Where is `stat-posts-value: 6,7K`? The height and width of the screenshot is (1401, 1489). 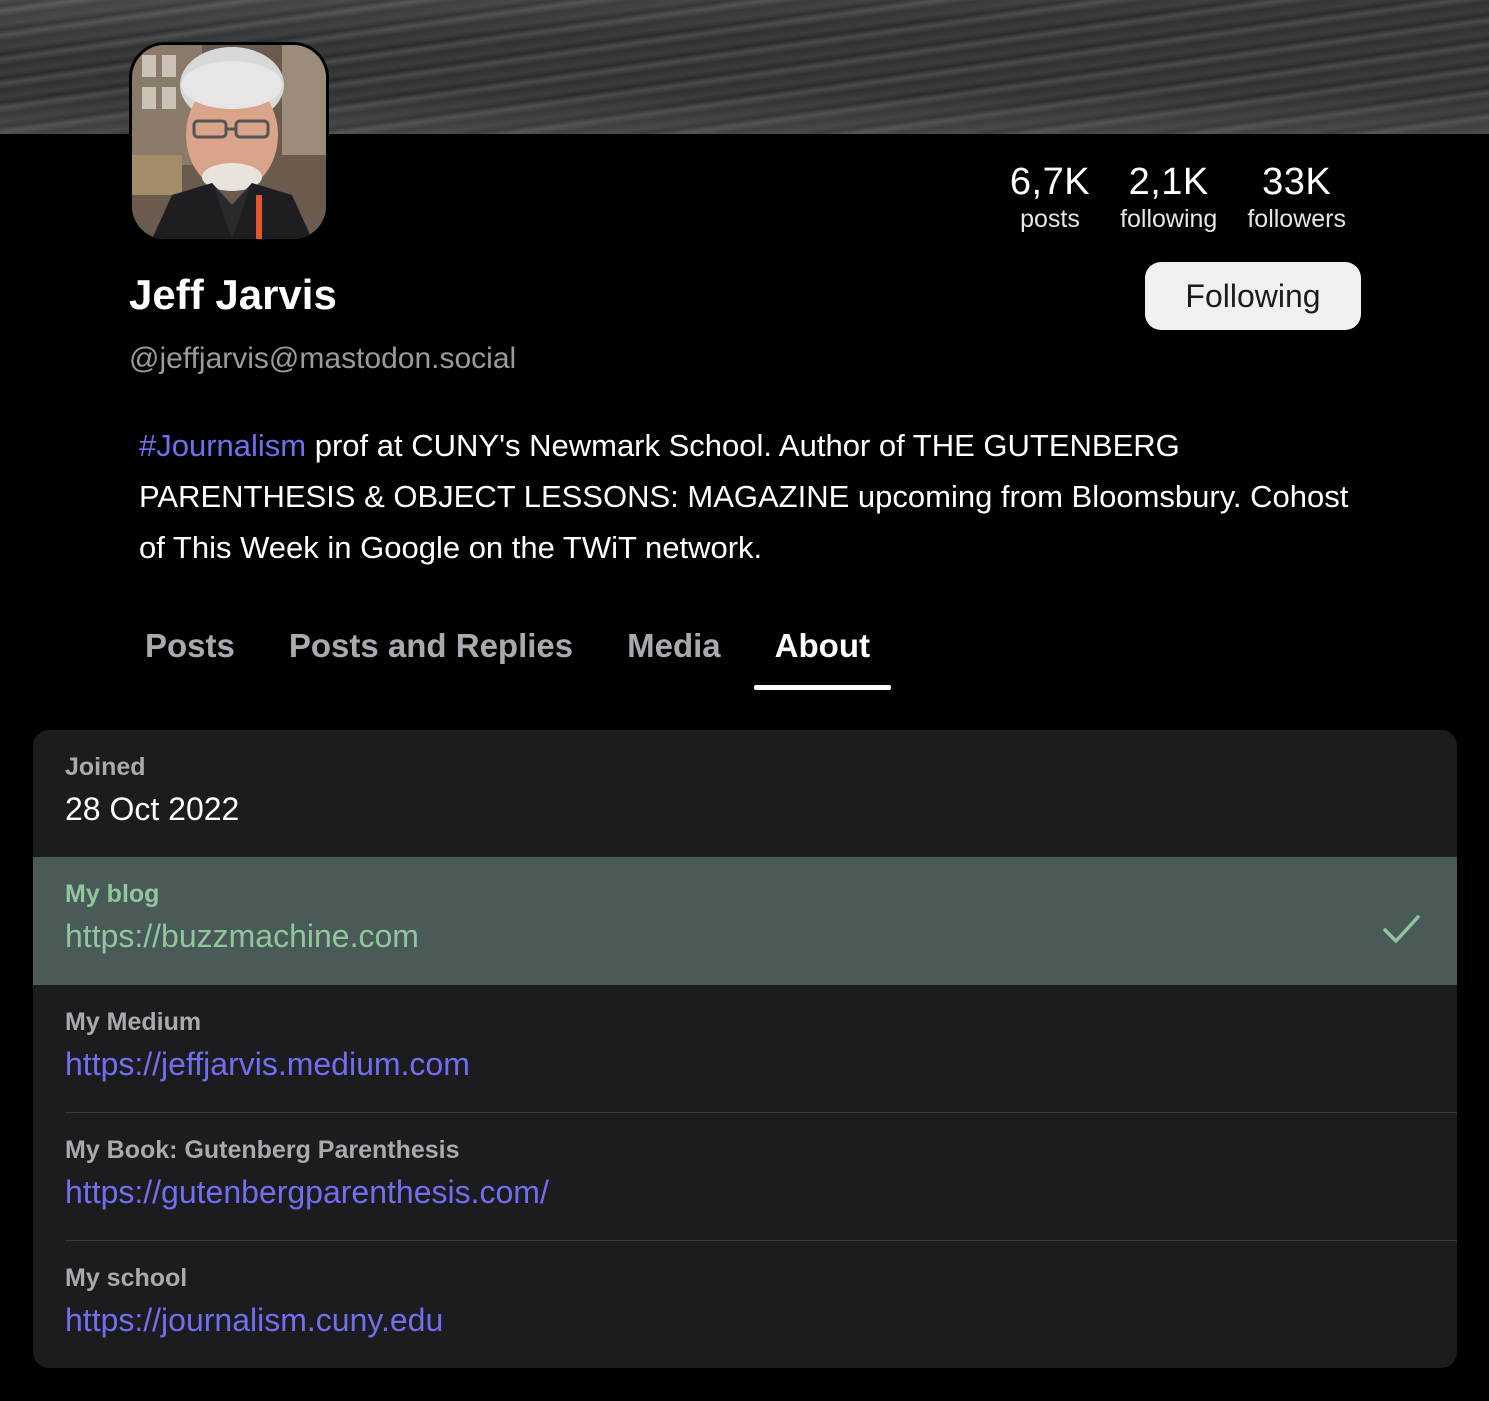 stat-posts-value: 6,7K is located at coordinates (1050, 182).